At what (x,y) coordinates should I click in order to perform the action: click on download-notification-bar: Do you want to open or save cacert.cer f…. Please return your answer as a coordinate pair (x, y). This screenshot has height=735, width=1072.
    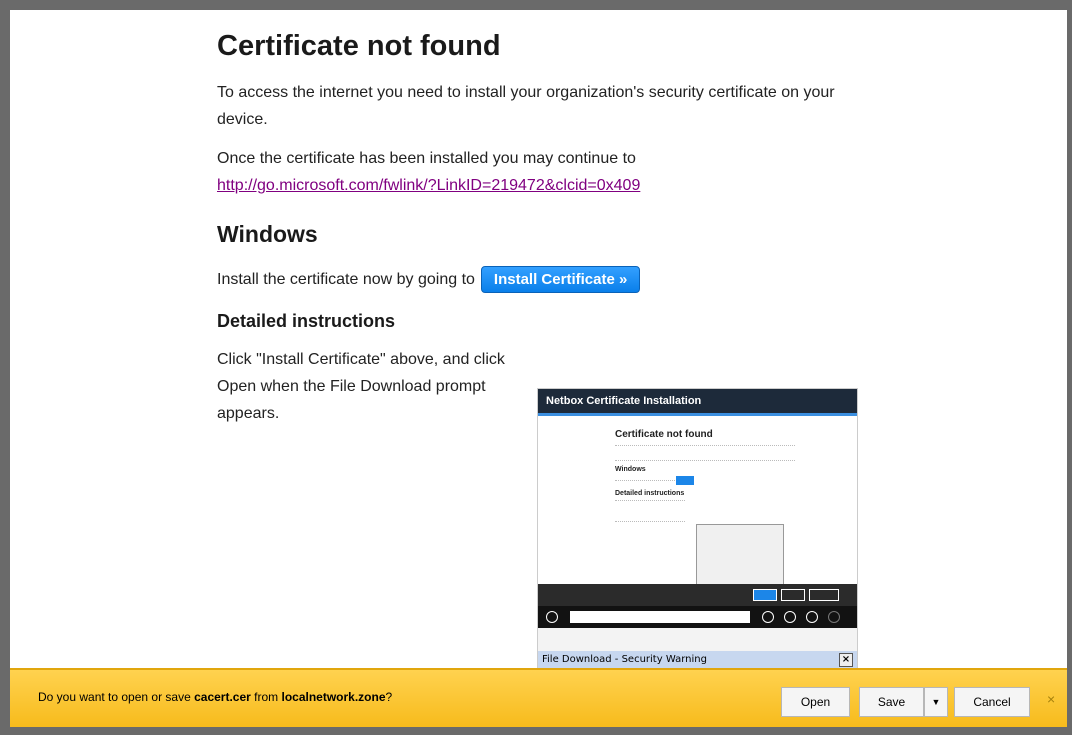
    Looking at the image, I should click on (538, 697).